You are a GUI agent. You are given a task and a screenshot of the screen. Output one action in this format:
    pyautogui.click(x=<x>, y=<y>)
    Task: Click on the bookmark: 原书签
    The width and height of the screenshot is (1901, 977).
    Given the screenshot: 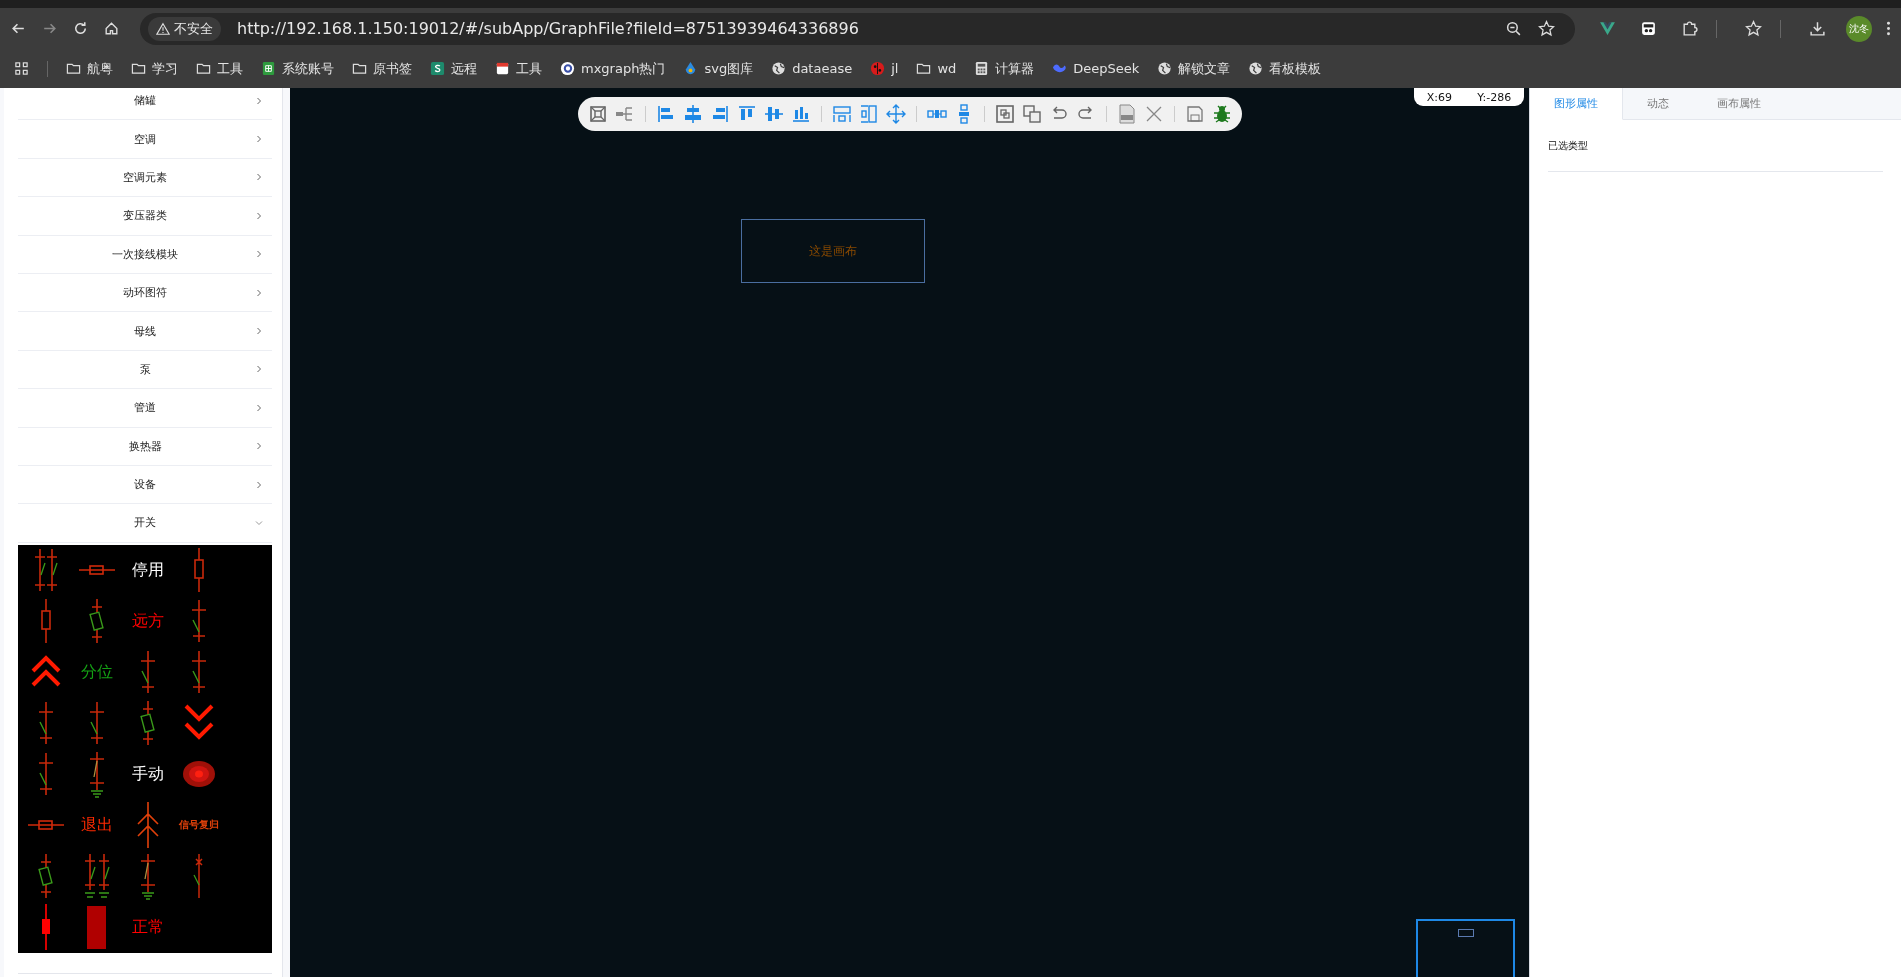 What is the action you would take?
    pyautogui.click(x=382, y=68)
    